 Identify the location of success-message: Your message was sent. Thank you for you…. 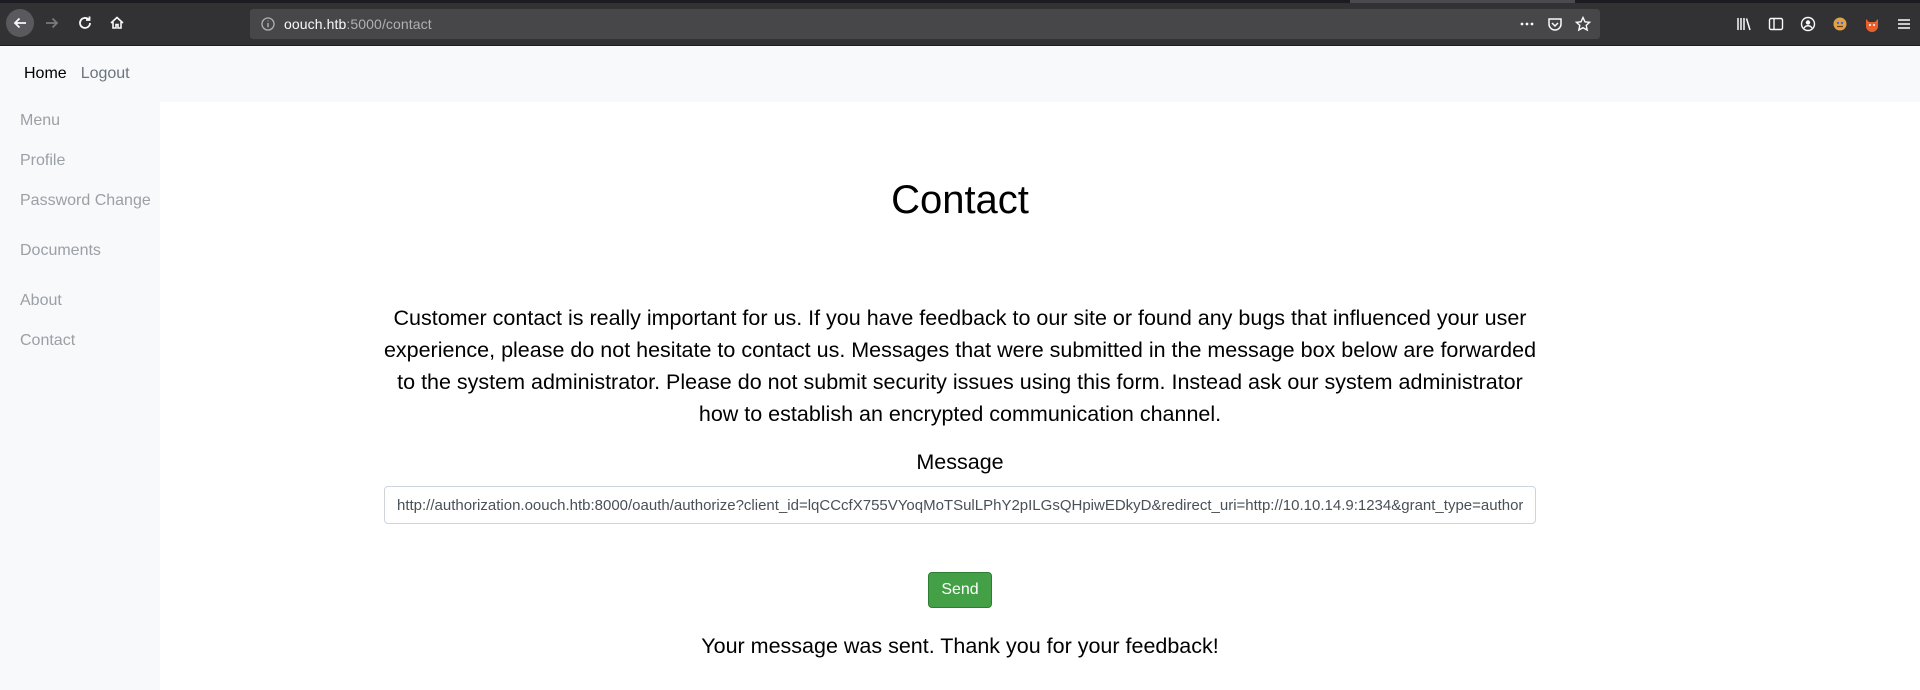
(960, 646).